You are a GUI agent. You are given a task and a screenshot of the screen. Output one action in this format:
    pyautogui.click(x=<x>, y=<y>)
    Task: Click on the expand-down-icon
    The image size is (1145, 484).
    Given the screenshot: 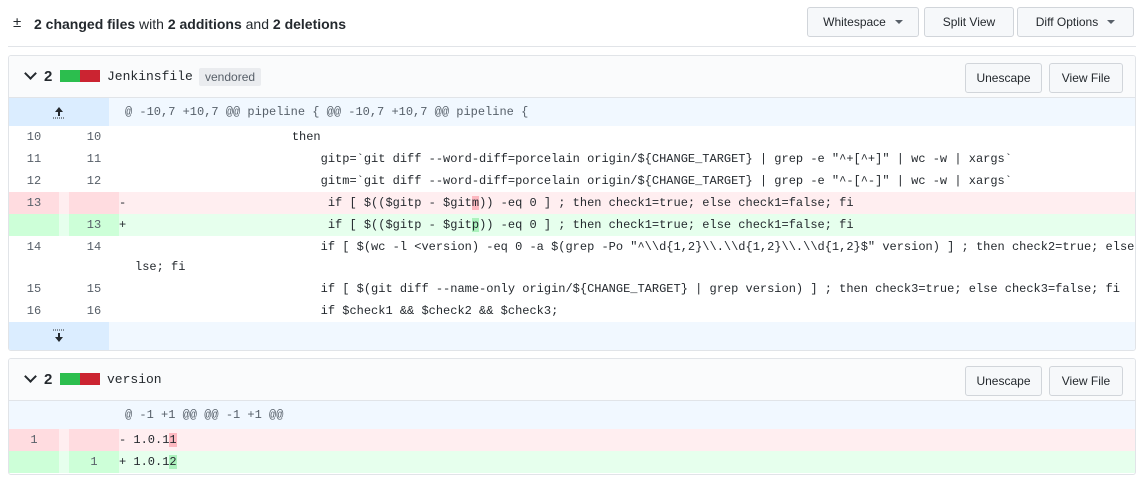 What is the action you would take?
    pyautogui.click(x=59, y=335)
    